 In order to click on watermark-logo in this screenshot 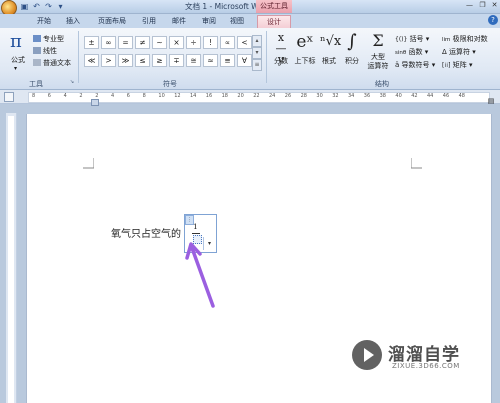, I will do `click(367, 355)`.